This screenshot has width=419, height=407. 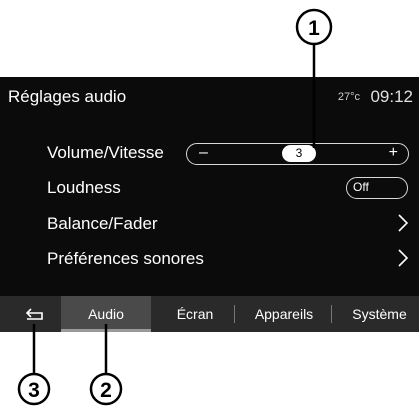 I want to click on tab-appareils: Appareils, so click(x=284, y=314).